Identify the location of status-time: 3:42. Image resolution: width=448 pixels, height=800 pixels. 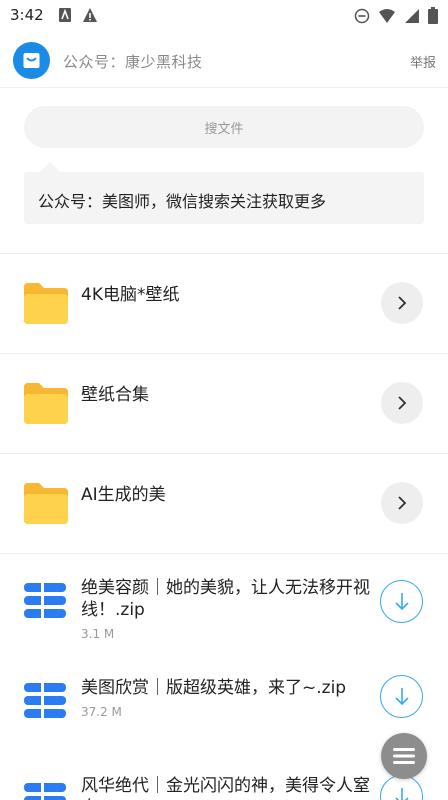
(27, 15).